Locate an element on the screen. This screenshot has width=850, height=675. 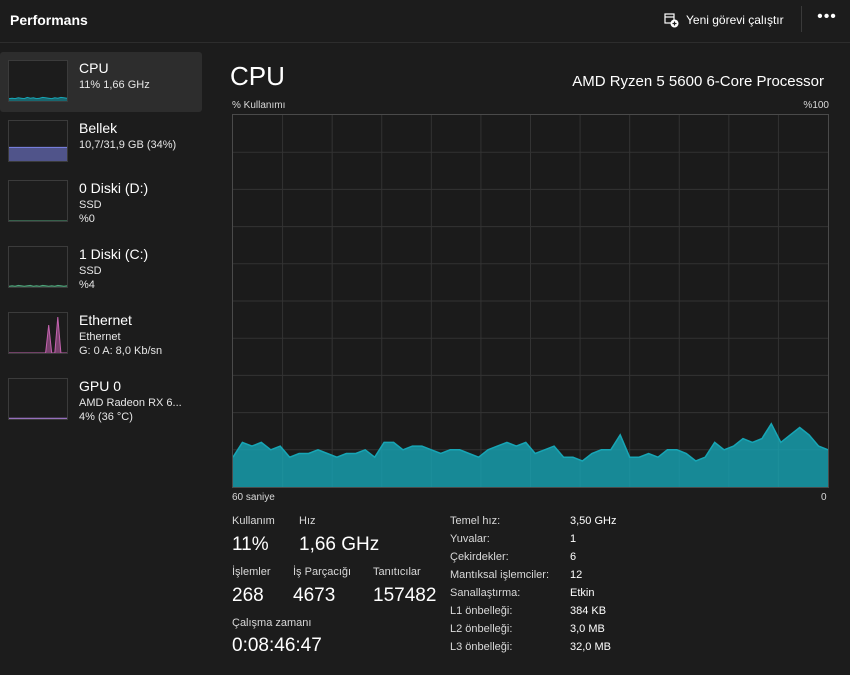
spec-label-l1-cache: L1 önbelleği: is located at coordinates (481, 611).